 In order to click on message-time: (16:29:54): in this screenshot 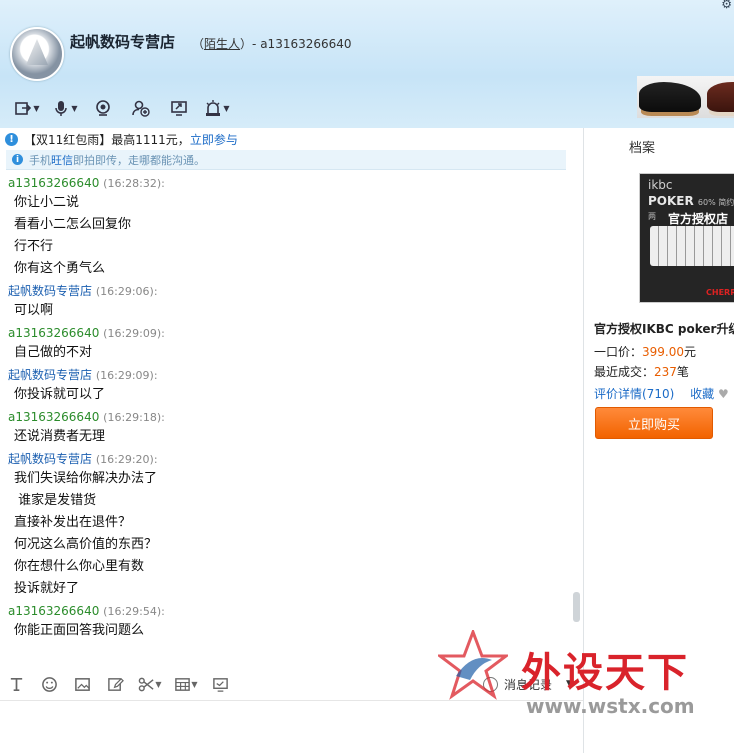, I will do `click(134, 611)`.